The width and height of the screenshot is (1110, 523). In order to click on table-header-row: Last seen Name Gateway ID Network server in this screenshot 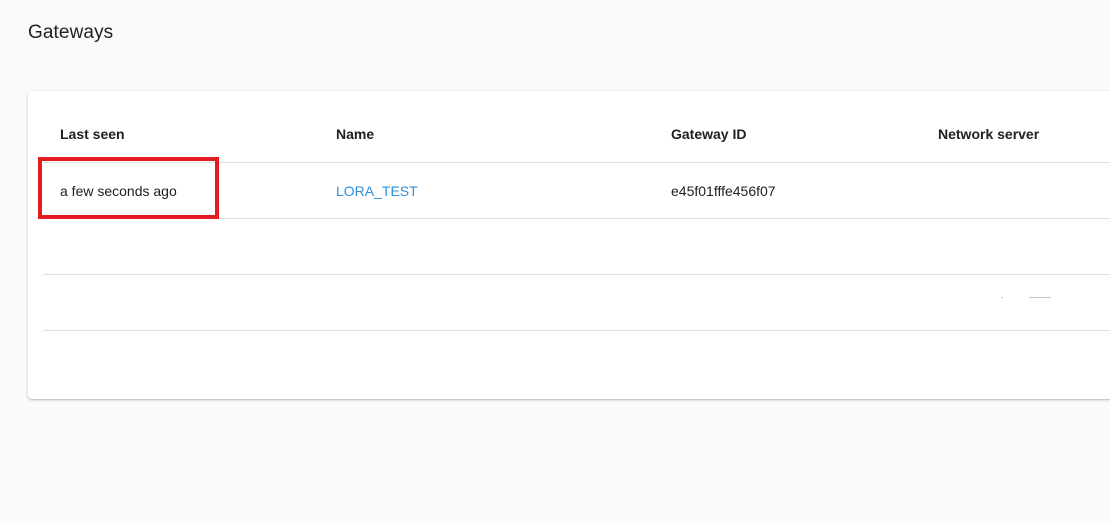, I will do `click(576, 134)`.